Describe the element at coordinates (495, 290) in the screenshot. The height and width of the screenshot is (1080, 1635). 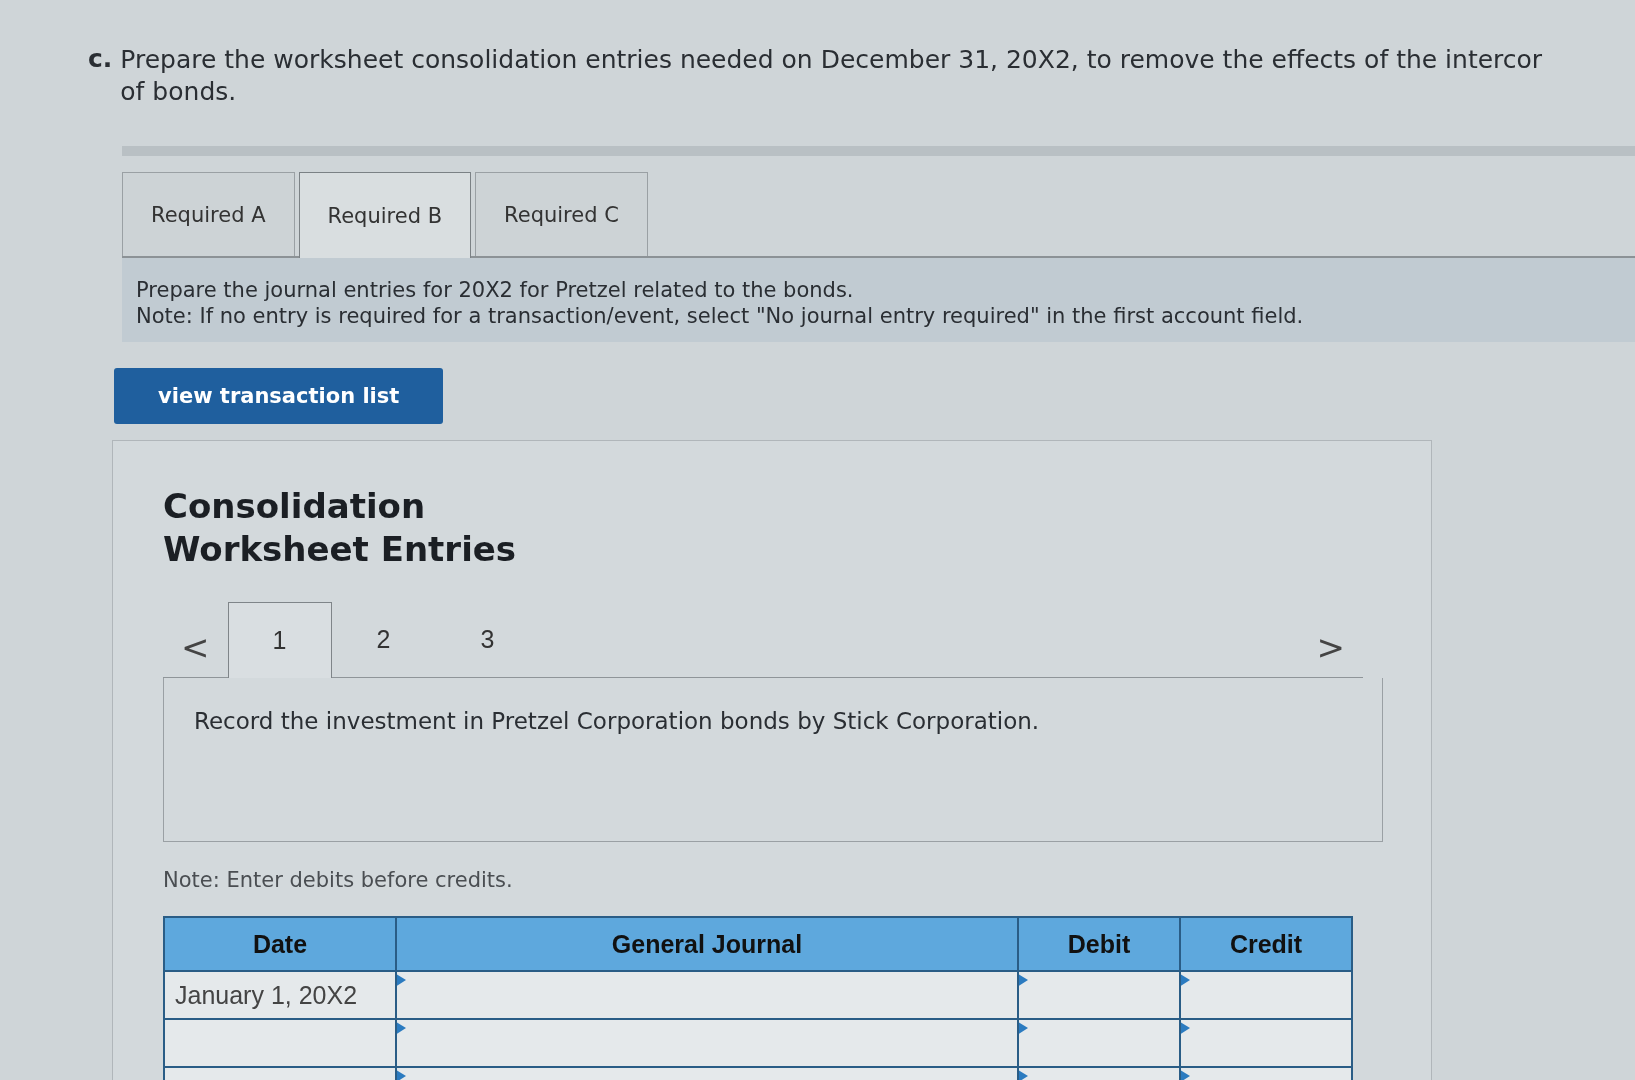
I see `instruction-text: Prepare the journal entries for 20X2 for Pretzel related to the bonds.` at that location.